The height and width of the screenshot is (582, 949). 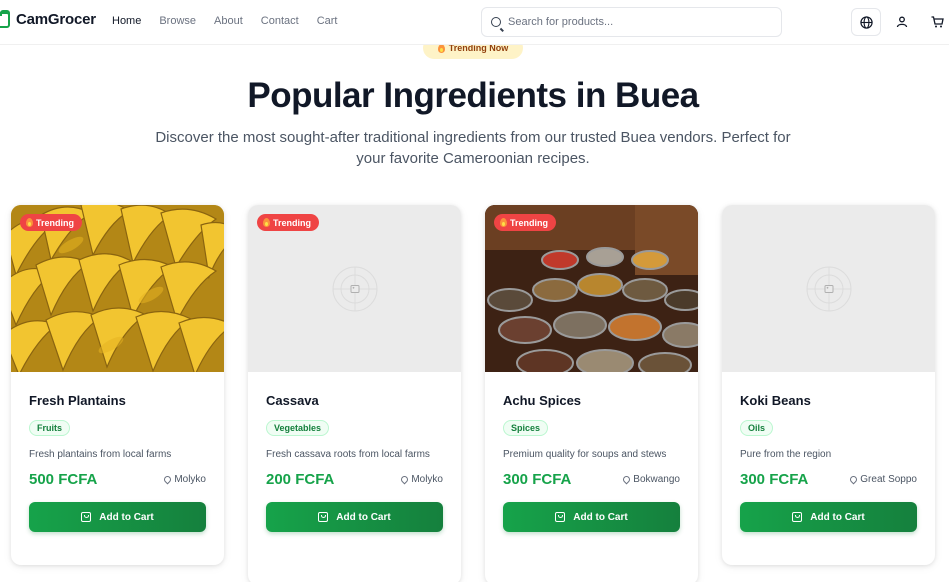 I want to click on search-box, so click(x=631, y=22).